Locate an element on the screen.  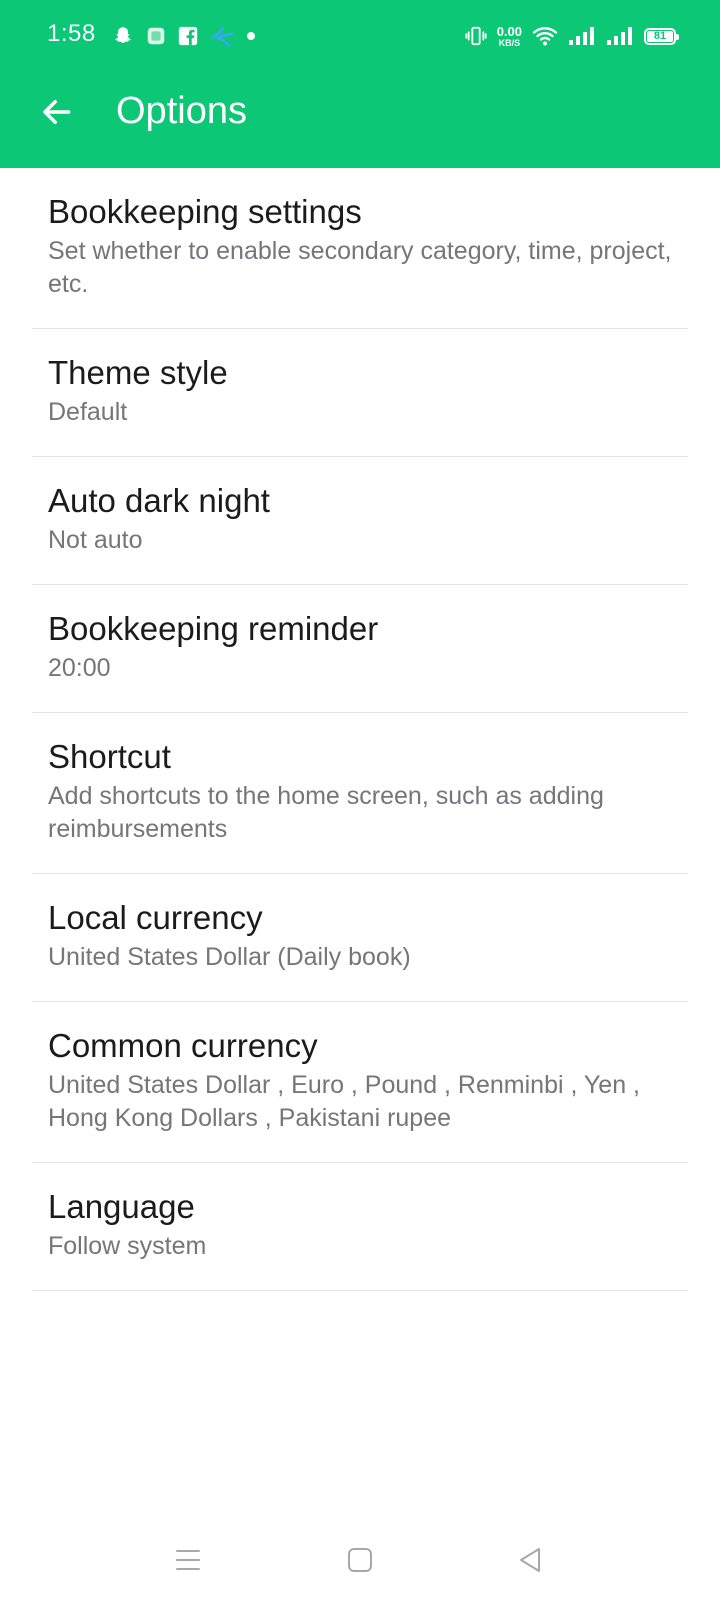
status-bar: 1:58 0.00 KB/S 81 is located at coordinates (360, 36).